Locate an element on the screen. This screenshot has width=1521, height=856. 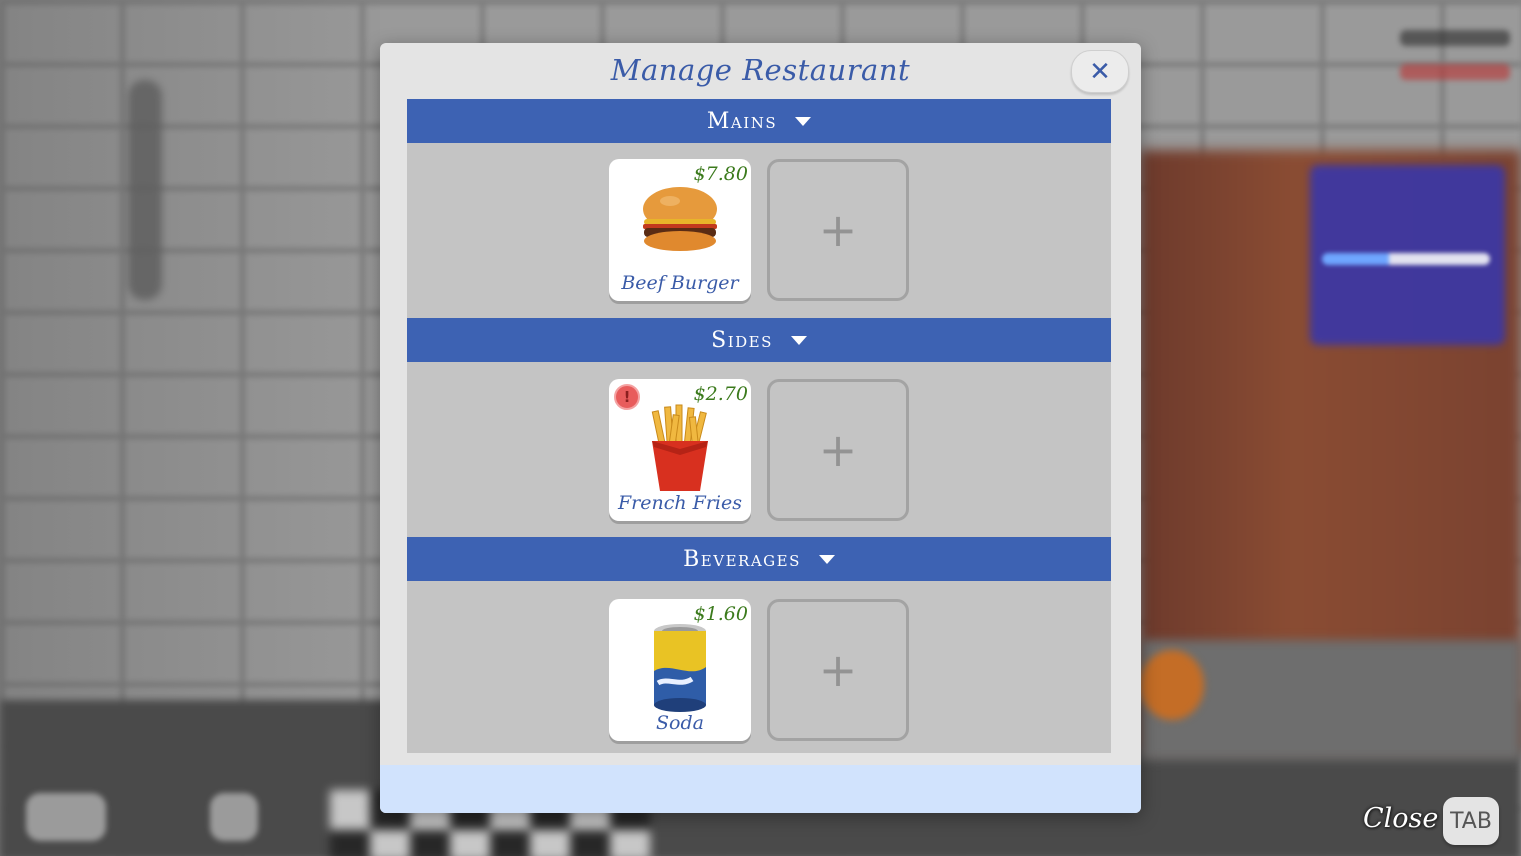
menu-item-beef-burger: $7.80 Beef Burger is located at coordinates (680, 230).